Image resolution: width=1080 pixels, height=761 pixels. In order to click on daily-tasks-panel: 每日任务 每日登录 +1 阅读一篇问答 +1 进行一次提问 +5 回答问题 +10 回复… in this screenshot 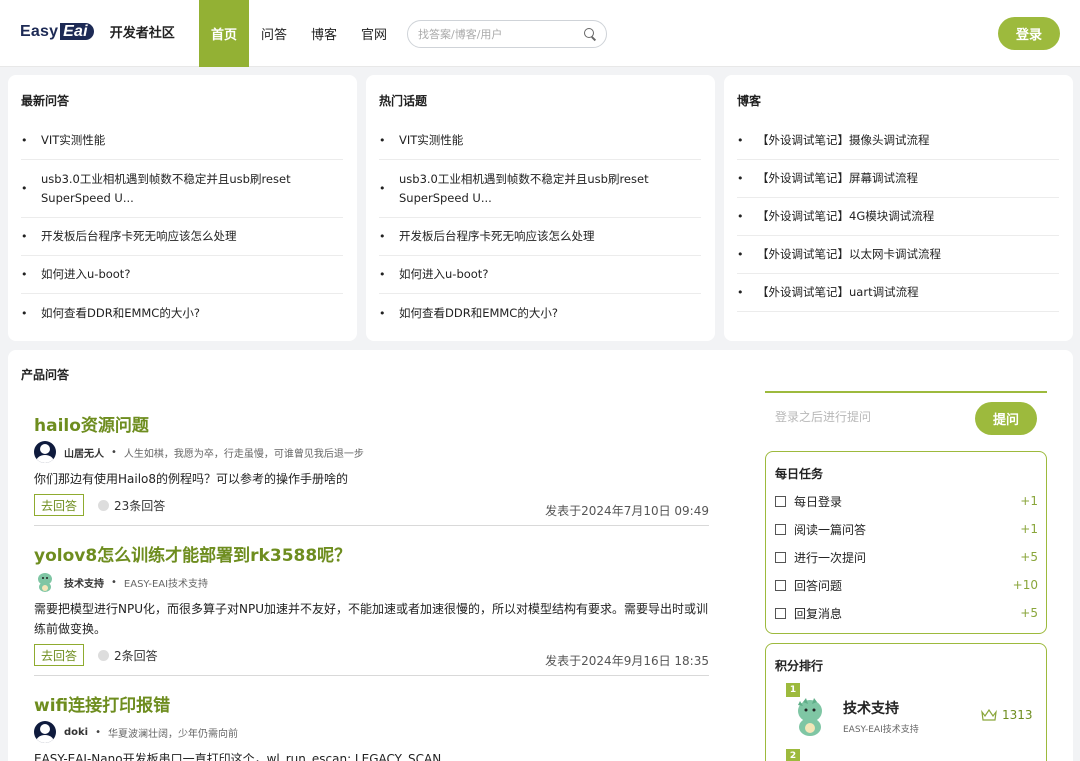, I will do `click(906, 542)`.